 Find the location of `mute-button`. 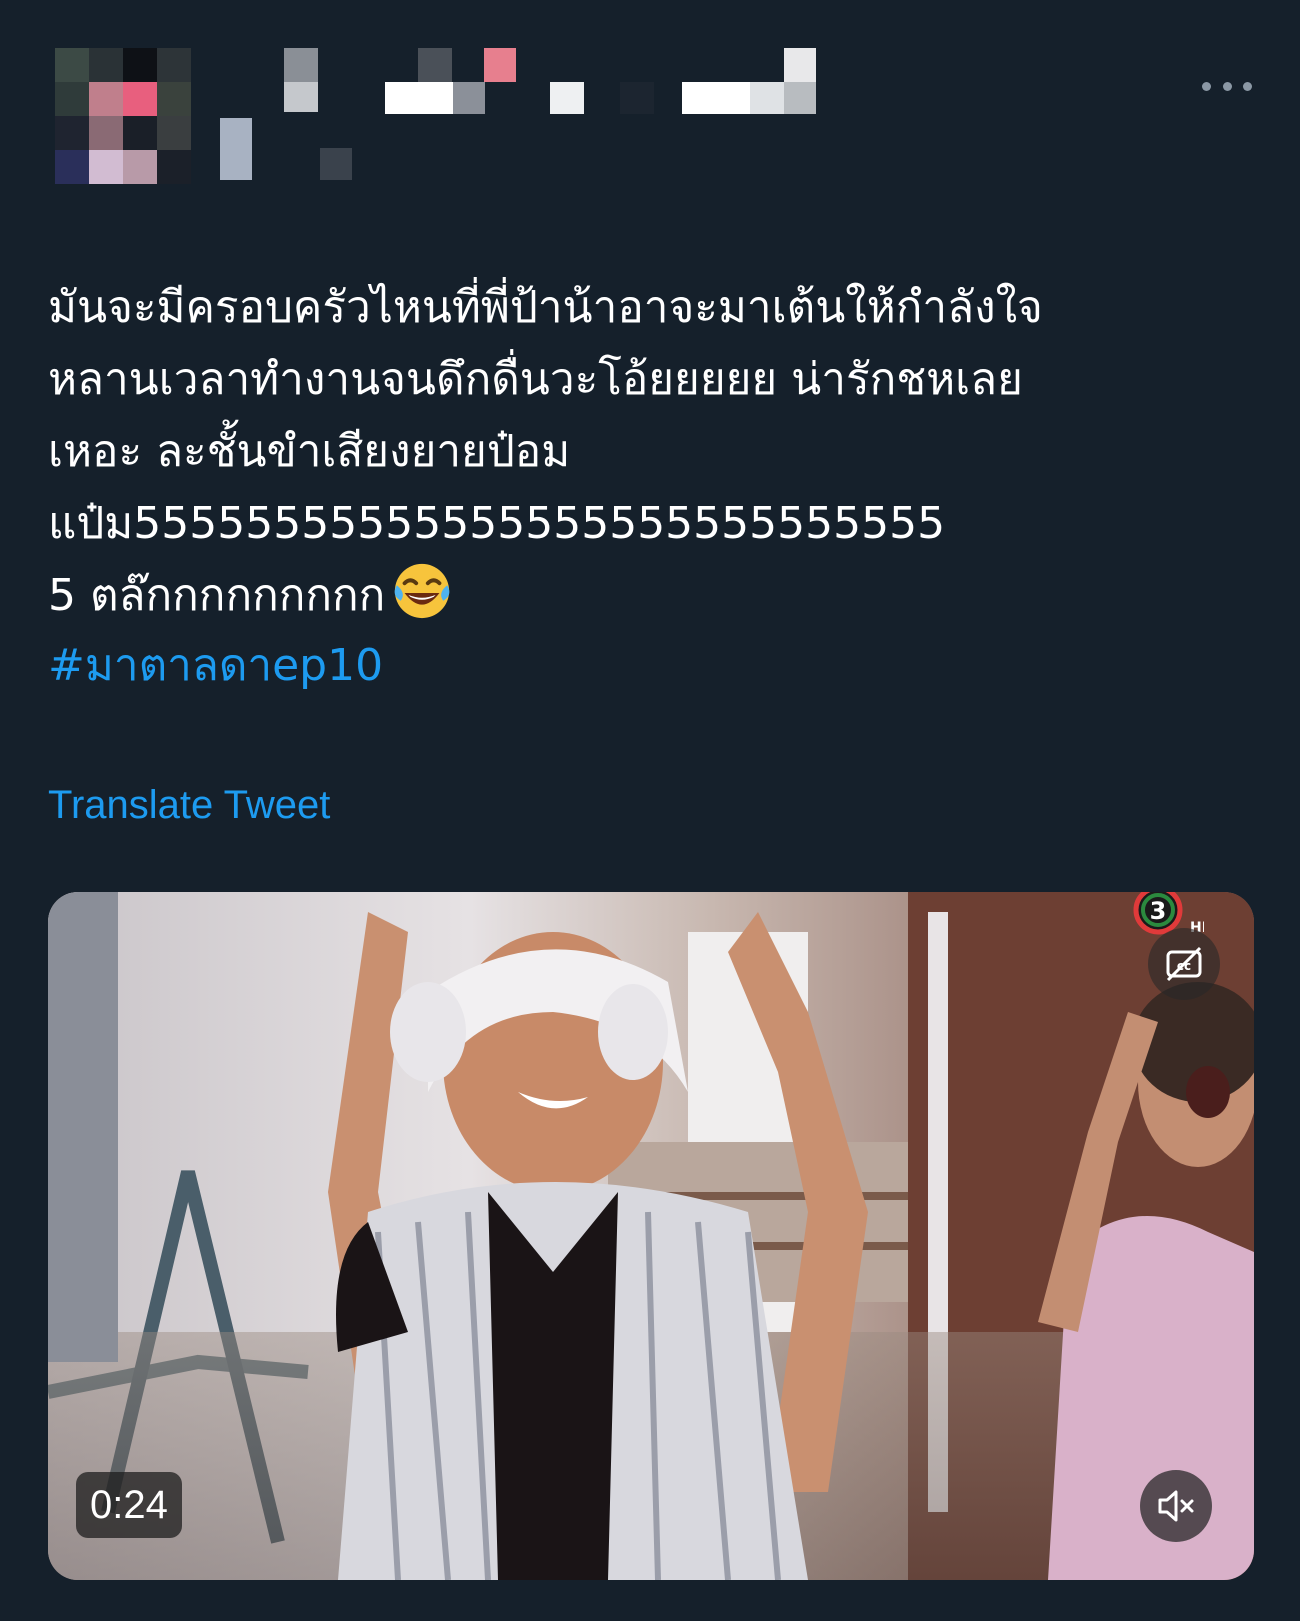

mute-button is located at coordinates (1176, 1506).